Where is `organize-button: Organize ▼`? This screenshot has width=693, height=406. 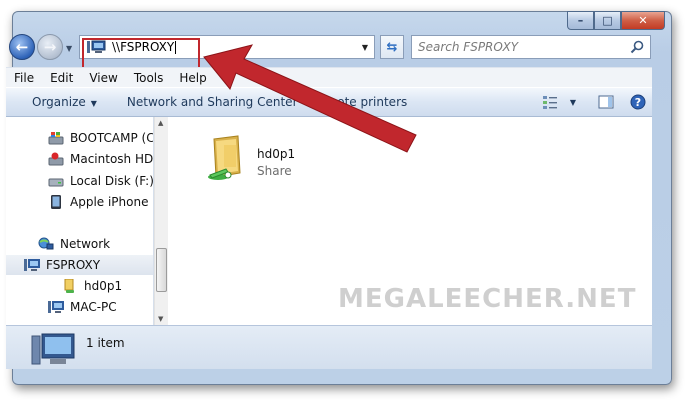 organize-button: Organize ▼ is located at coordinates (56, 102).